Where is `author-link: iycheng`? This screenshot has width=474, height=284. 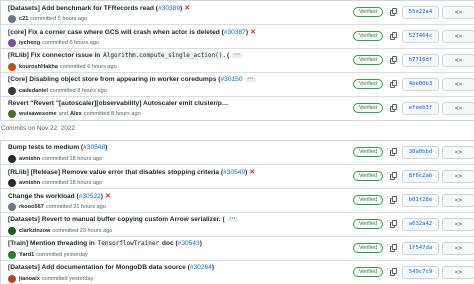
author-link: iycheng is located at coordinates (29, 43).